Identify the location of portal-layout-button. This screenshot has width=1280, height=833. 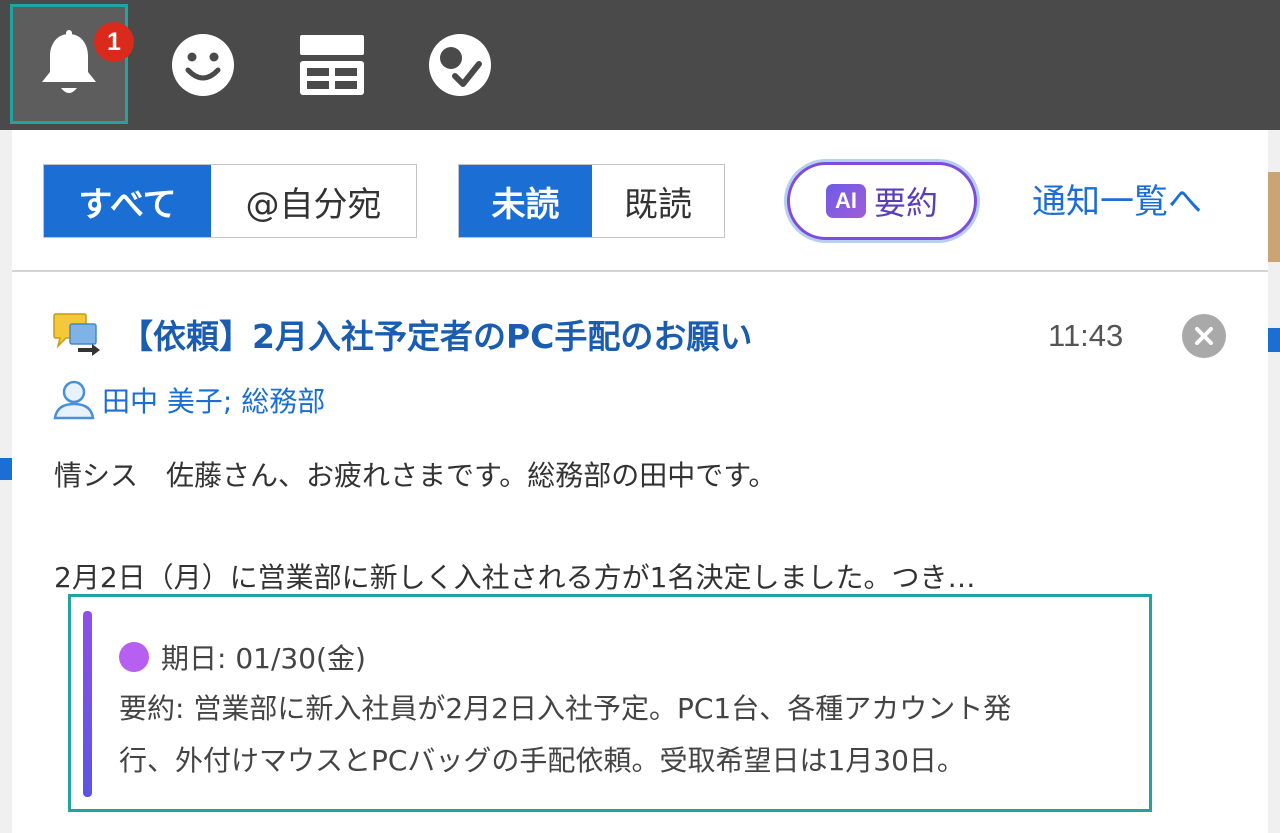
(332, 65).